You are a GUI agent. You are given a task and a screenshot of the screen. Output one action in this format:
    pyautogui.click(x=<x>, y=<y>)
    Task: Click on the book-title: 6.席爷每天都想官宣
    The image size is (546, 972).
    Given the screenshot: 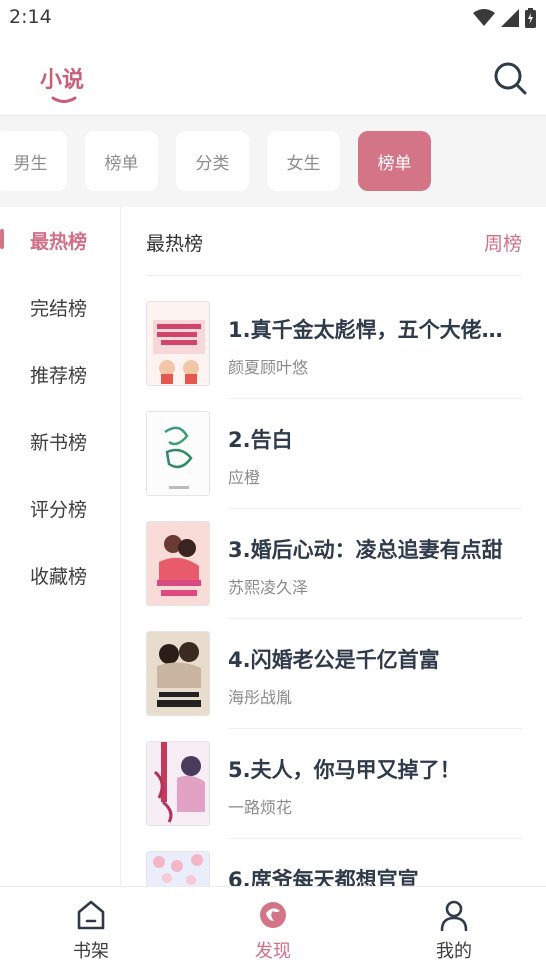 What is the action you would take?
    pyautogui.click(x=323, y=877)
    